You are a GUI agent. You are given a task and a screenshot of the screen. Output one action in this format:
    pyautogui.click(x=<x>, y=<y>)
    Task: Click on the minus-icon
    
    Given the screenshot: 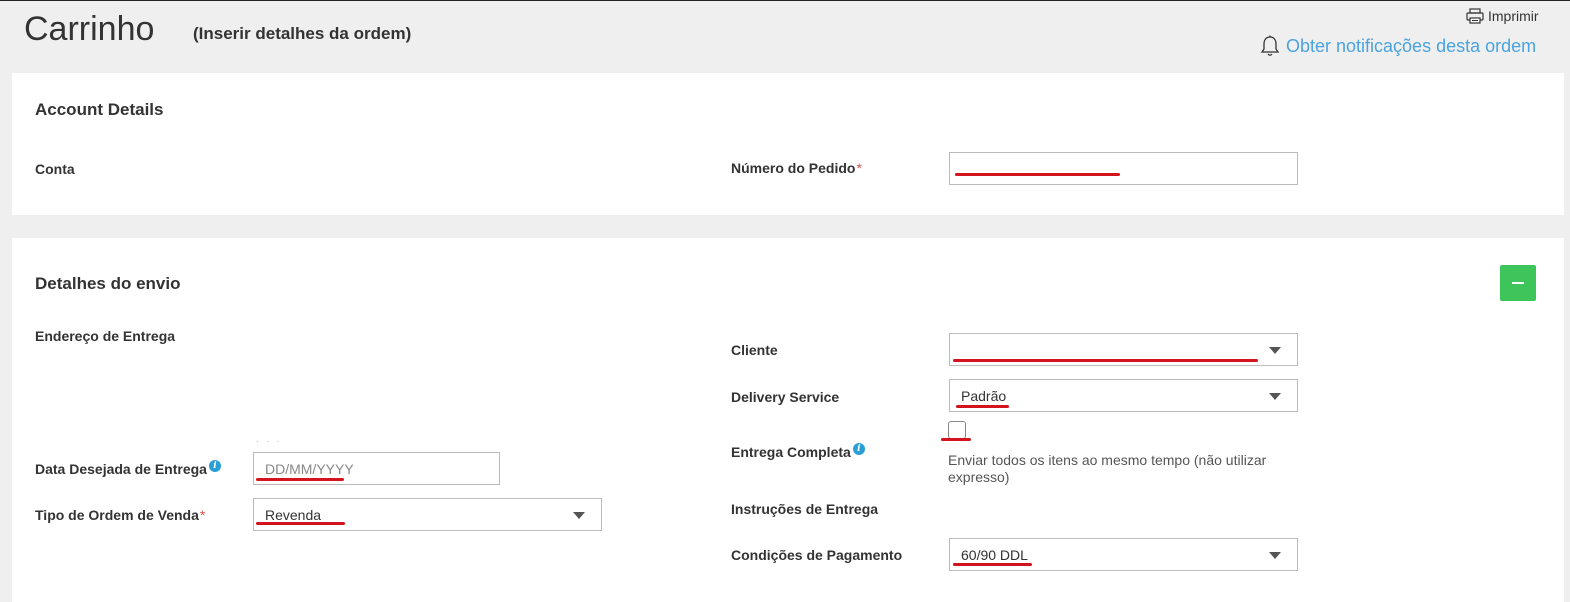 What is the action you would take?
    pyautogui.click(x=1518, y=283)
    